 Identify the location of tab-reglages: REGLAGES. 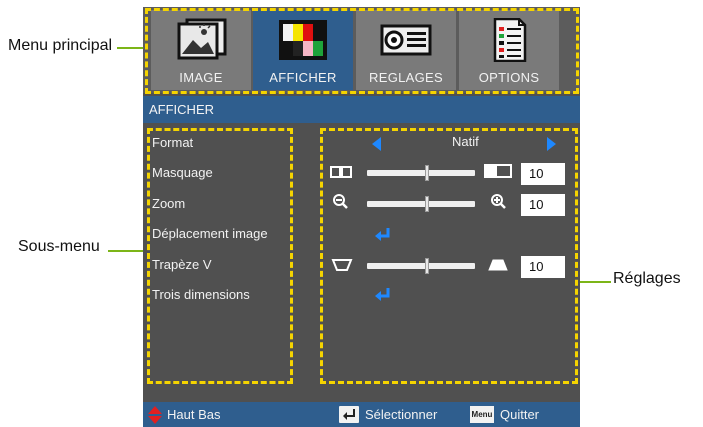
(406, 50).